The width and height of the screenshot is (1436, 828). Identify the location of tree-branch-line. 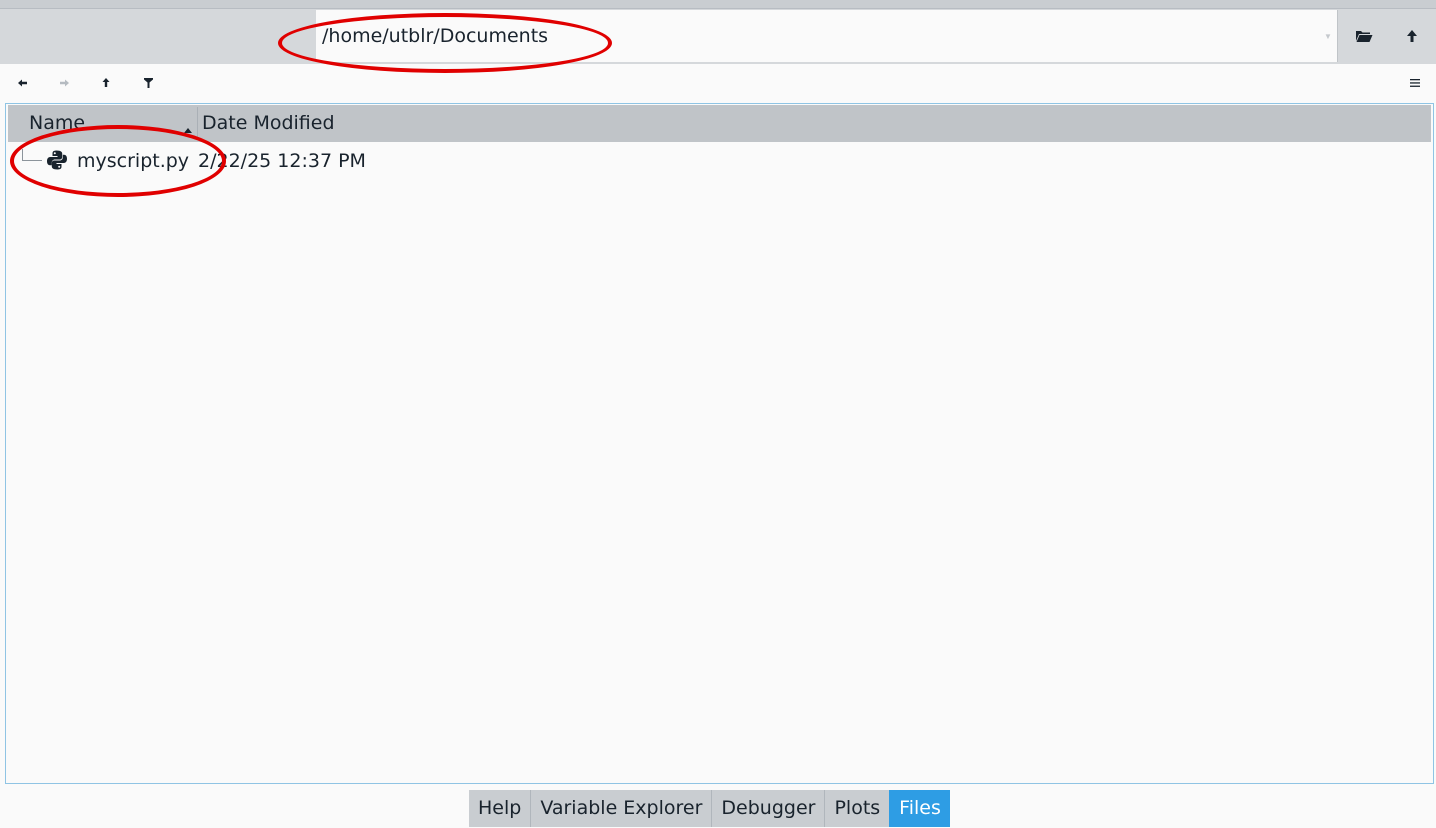
(32, 155).